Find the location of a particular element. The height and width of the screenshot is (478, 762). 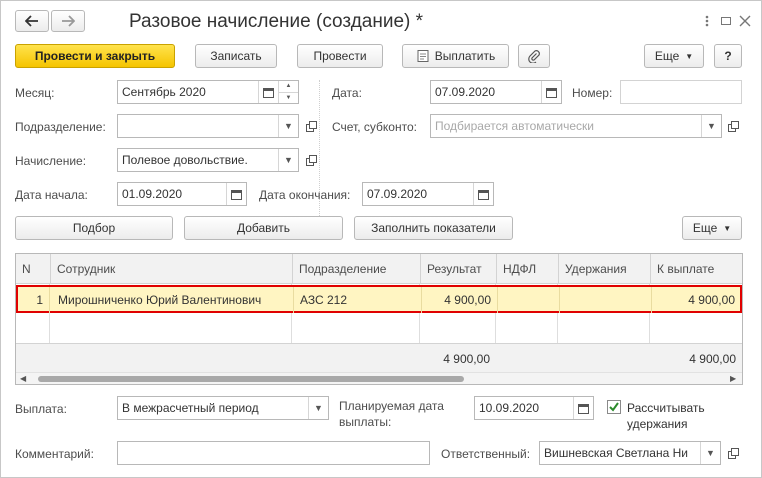

pay-document-icon is located at coordinates (423, 56).